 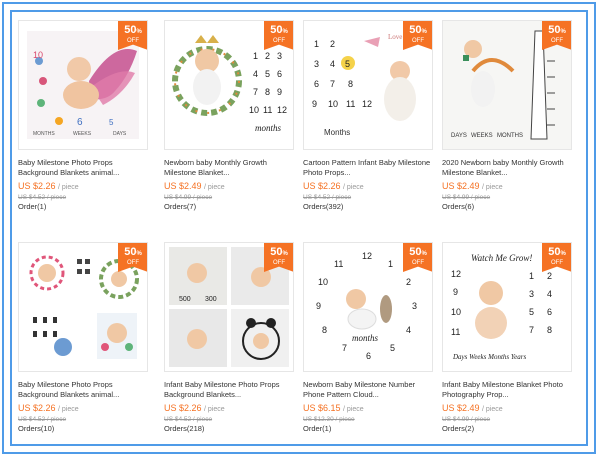 What do you see at coordinates (458, 206) in the screenshot?
I see `order-count: Orders(6)` at bounding box center [458, 206].